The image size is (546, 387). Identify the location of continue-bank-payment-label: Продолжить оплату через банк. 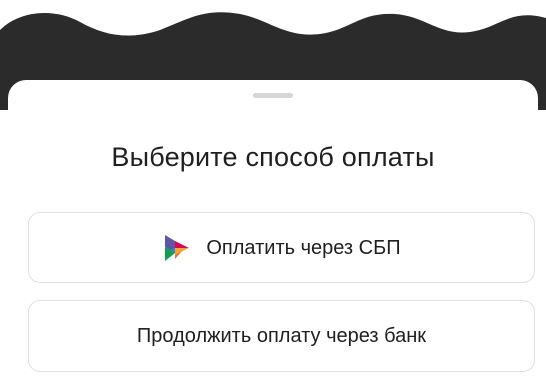
(281, 336).